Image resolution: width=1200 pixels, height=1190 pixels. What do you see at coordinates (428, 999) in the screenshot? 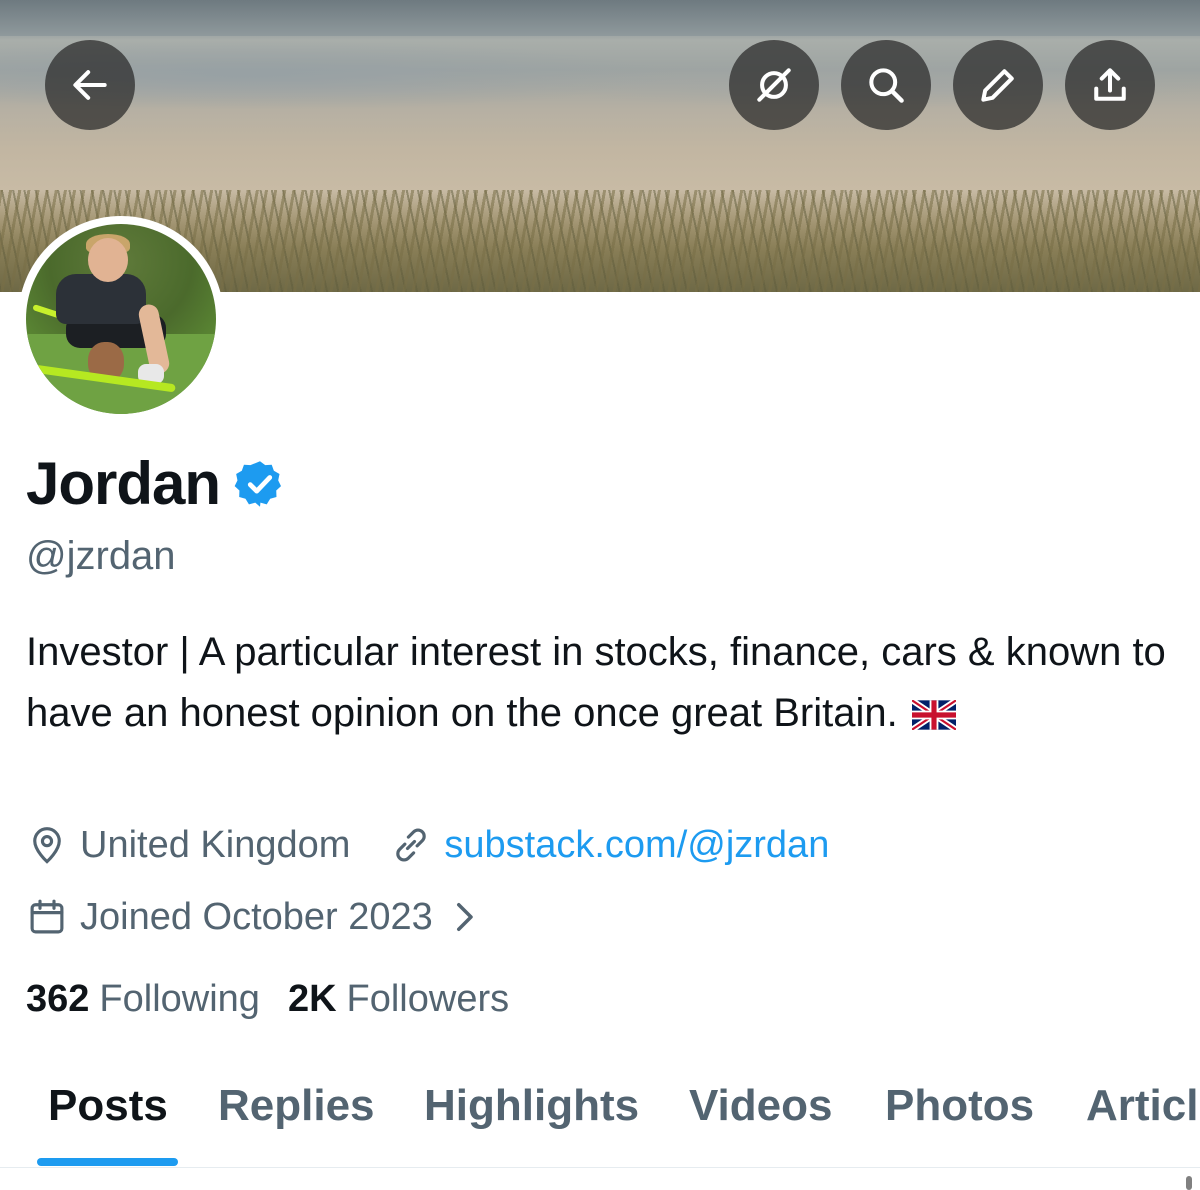
I see `followers-label: Followers` at bounding box center [428, 999].